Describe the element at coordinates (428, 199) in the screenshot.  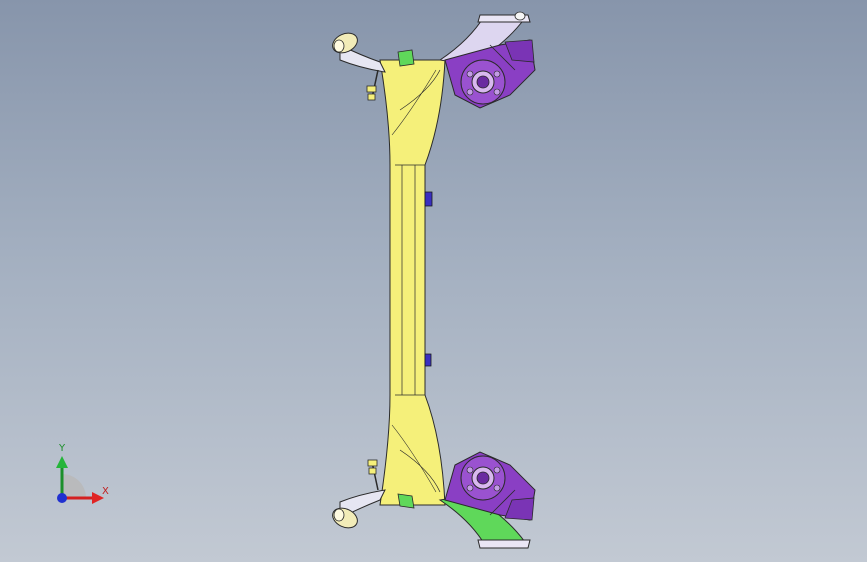
I see `bracket-upper` at that location.